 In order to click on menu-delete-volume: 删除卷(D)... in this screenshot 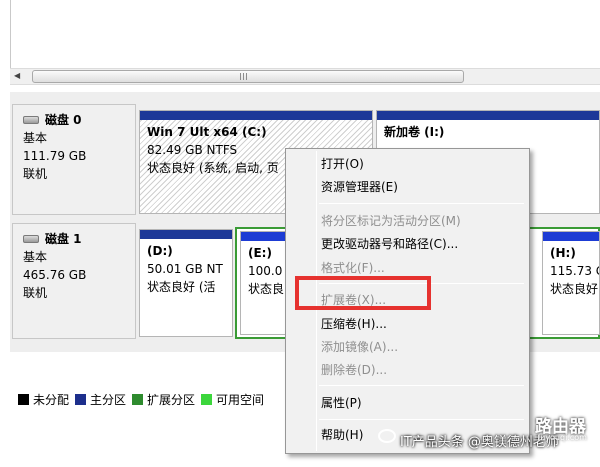, I will do `click(354, 370)`.